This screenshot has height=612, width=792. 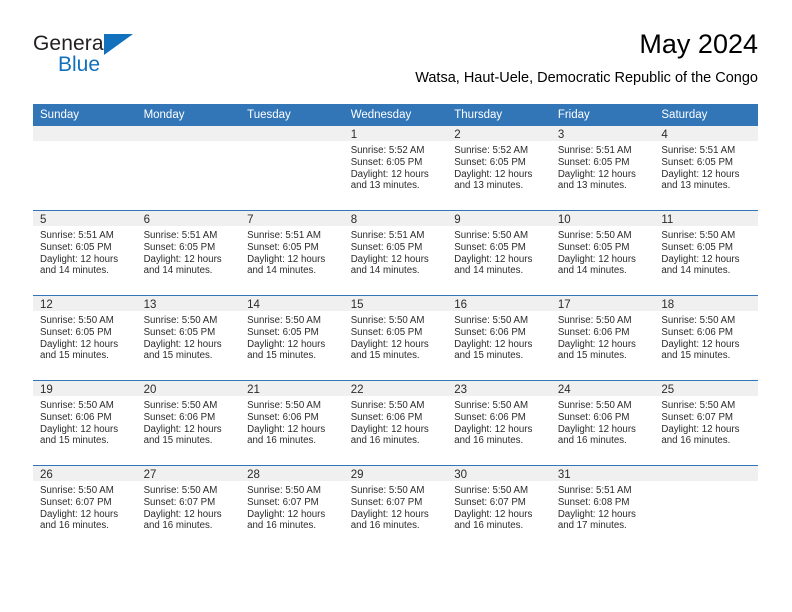 What do you see at coordinates (602, 303) in the screenshot?
I see `day-number: 17` at bounding box center [602, 303].